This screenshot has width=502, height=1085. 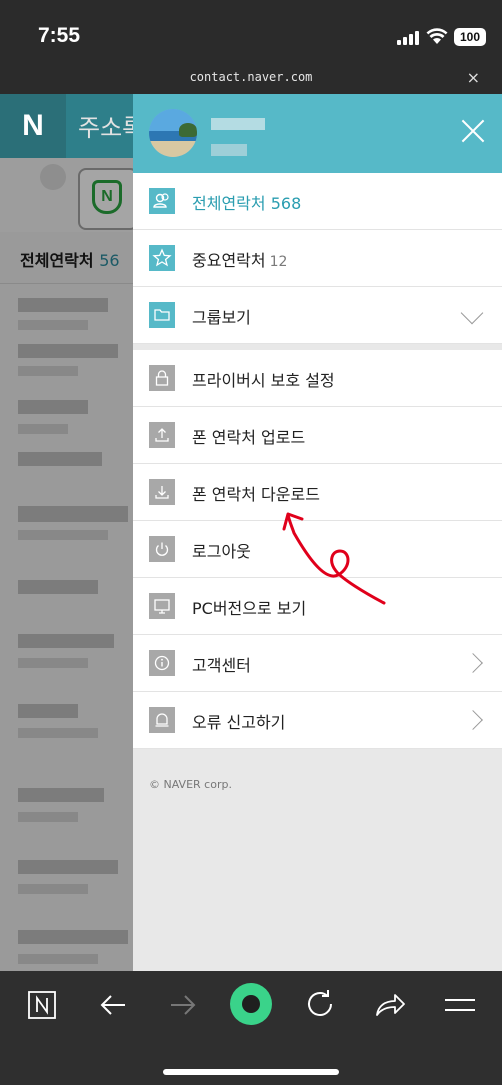 I want to click on back-icon, so click(x=113, y=1005).